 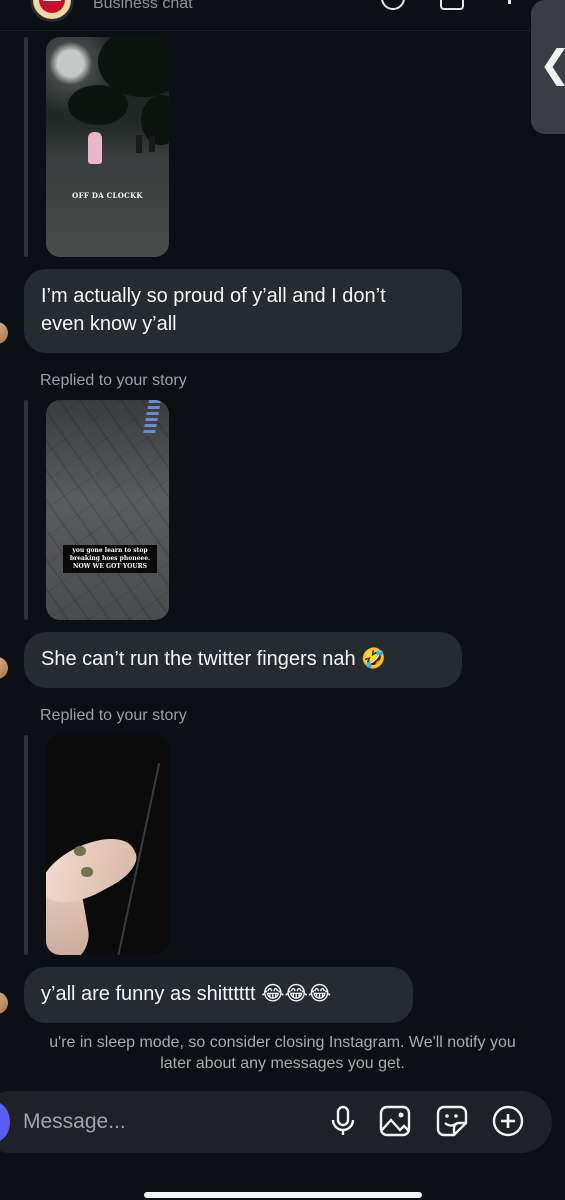 I want to click on message-bubble: She can’t run the twitter fingers nah 🤣, so click(x=243, y=660).